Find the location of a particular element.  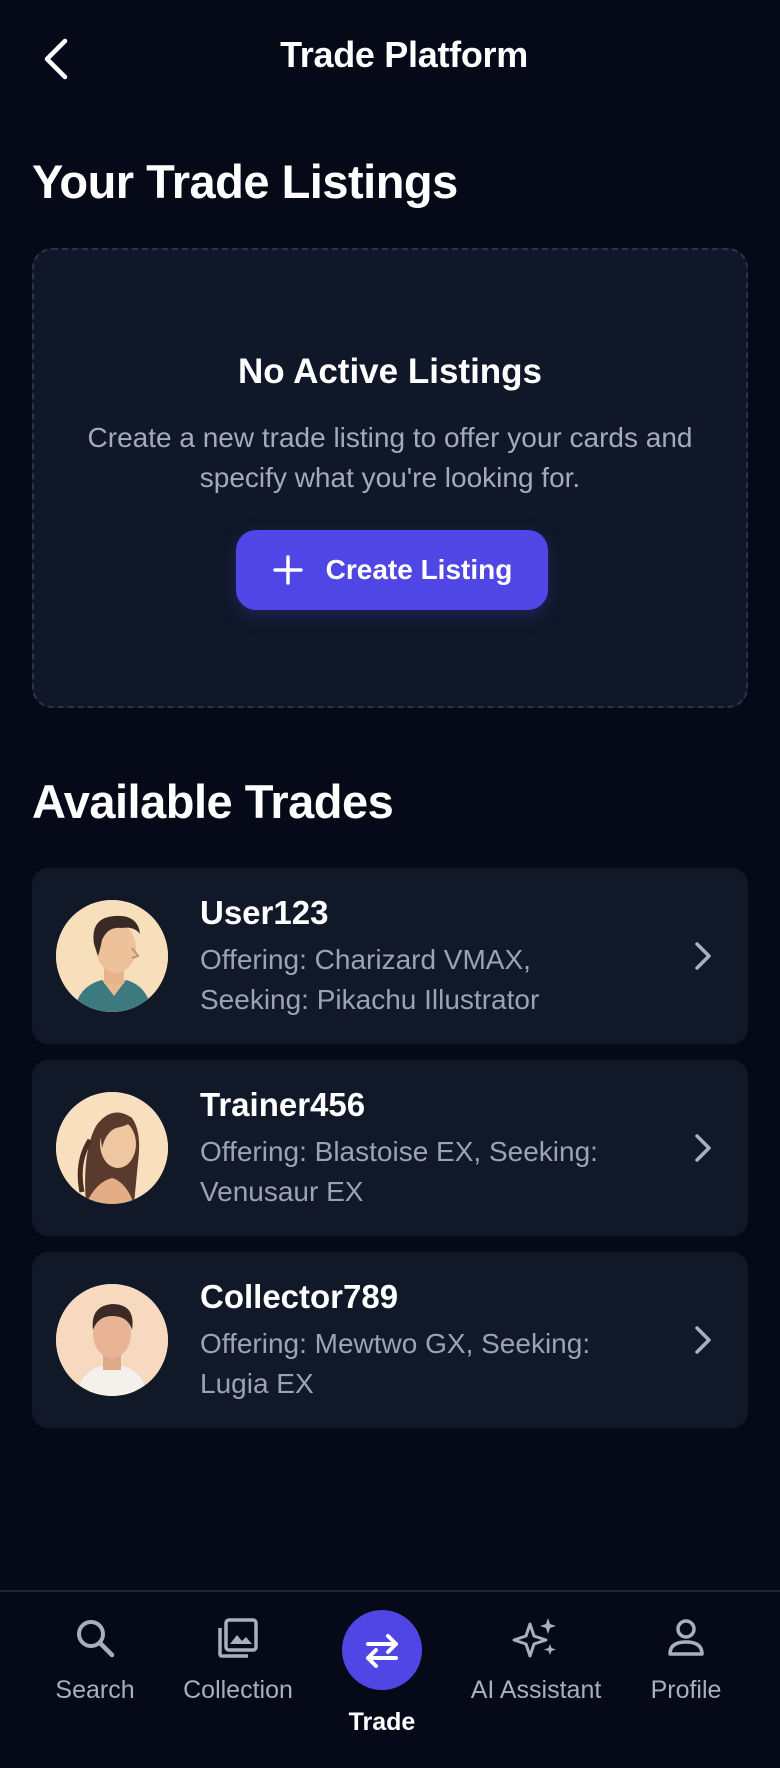

nav-label-ai-assistant: AI Assistant is located at coordinates (536, 1690).